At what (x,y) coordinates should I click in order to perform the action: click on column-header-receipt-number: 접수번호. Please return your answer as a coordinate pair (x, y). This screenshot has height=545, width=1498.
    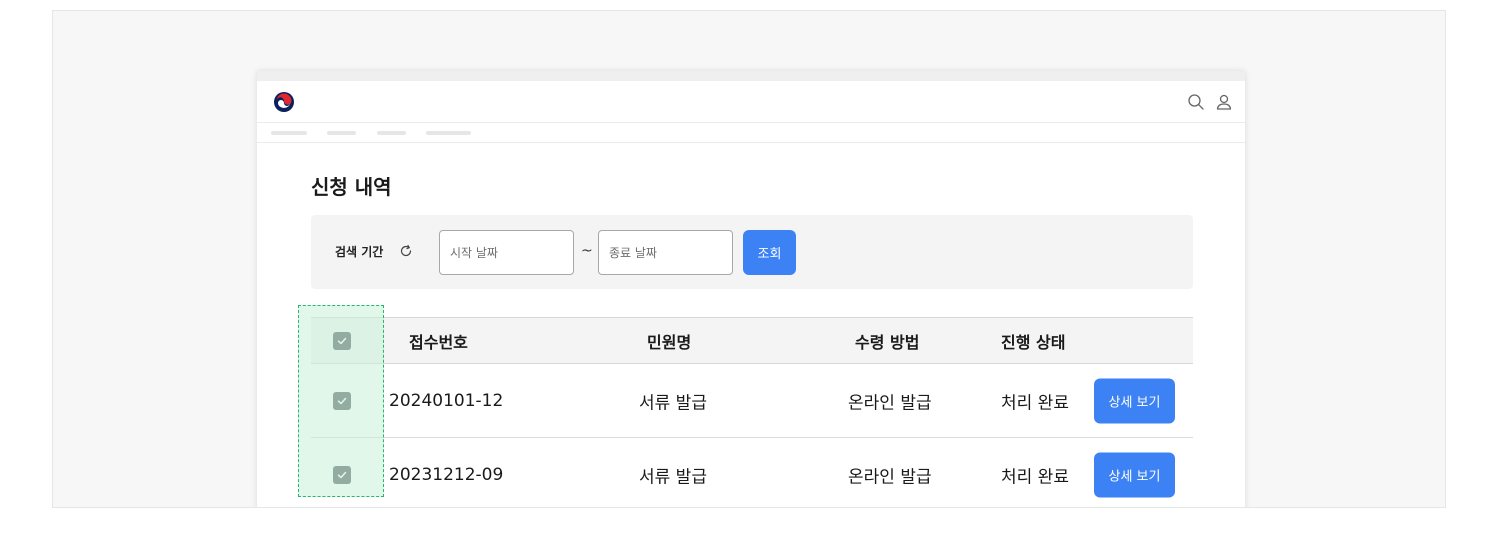
    Looking at the image, I should click on (438, 342).